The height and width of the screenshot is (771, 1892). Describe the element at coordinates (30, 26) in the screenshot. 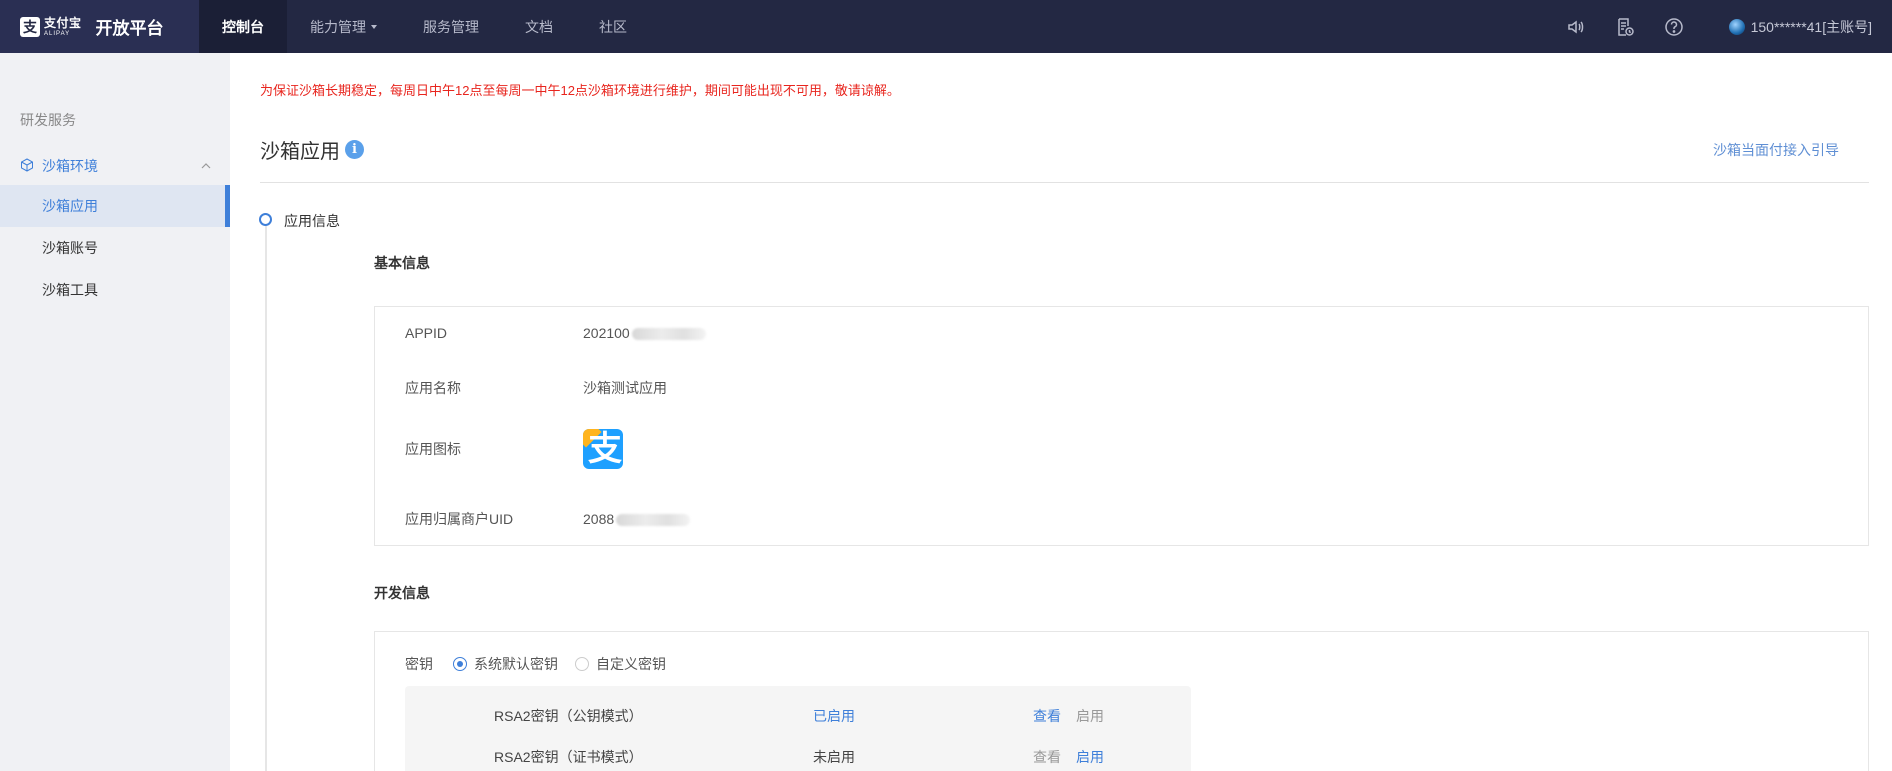

I see `alipay-logo-icon` at that location.